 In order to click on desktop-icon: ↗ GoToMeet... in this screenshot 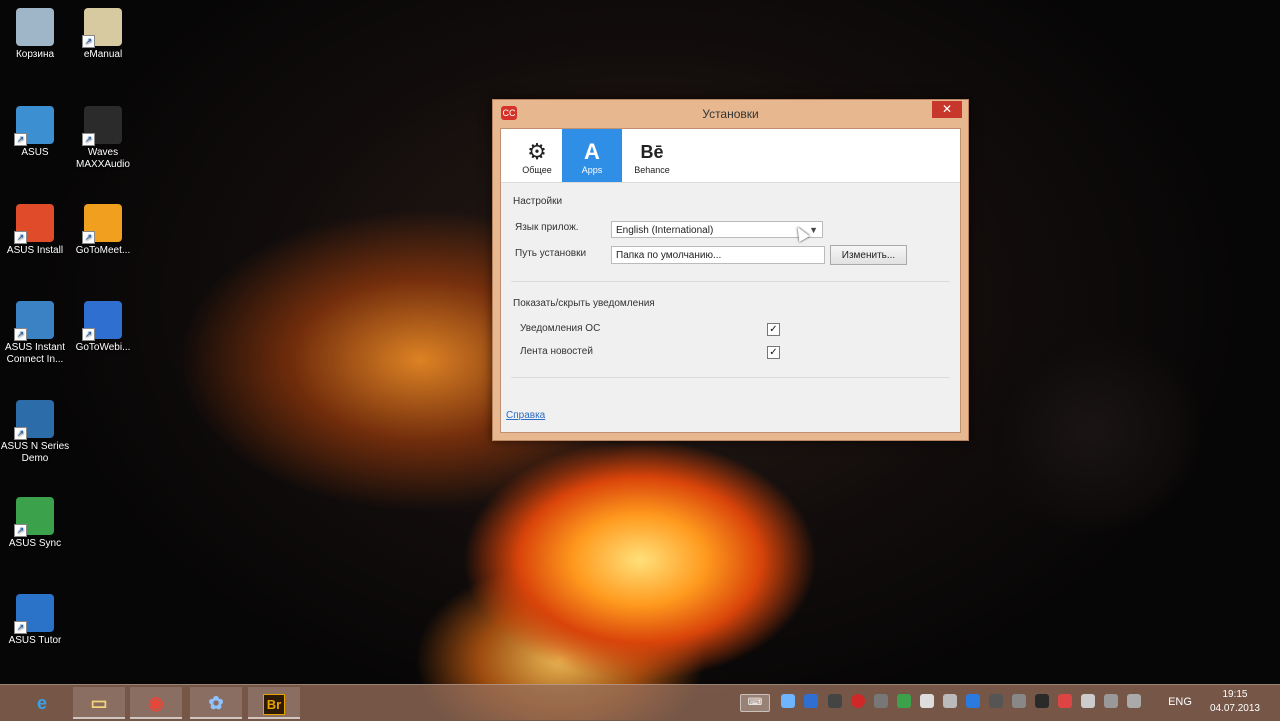, I will do `click(103, 230)`.